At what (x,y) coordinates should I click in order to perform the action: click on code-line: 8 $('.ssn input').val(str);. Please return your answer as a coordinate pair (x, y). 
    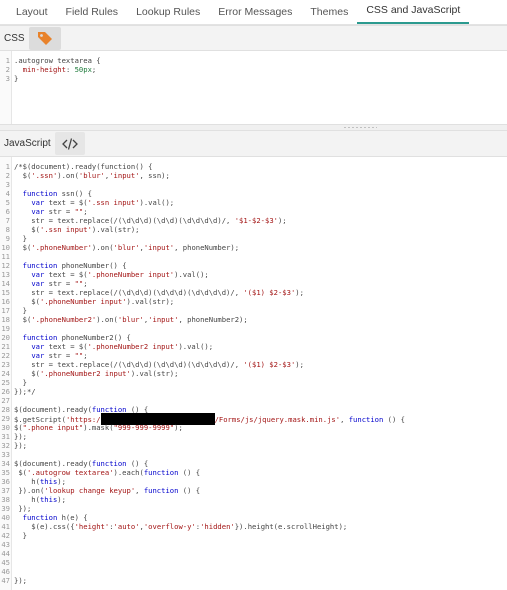
    Looking at the image, I should click on (70, 229).